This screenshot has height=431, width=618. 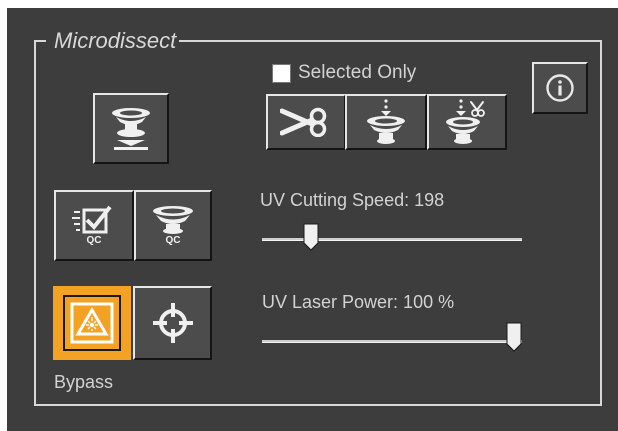 I want to click on cut-button, so click(x=306, y=122).